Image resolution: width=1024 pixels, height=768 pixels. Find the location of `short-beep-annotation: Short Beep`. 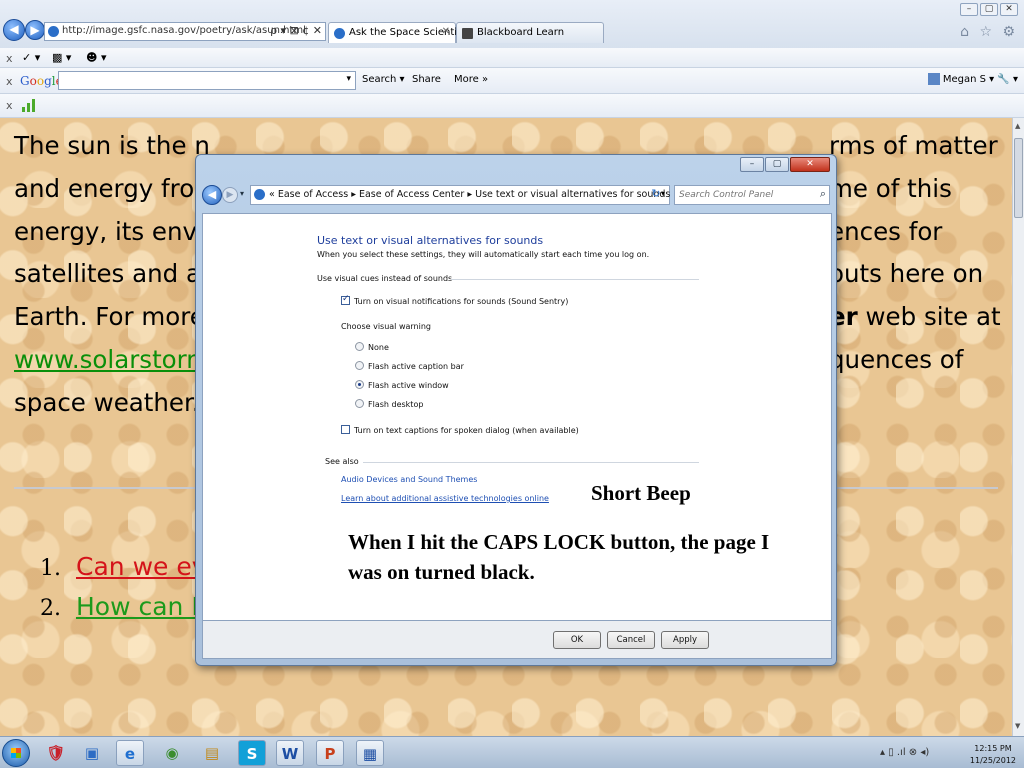

short-beep-annotation: Short Beep is located at coordinates (641, 493).